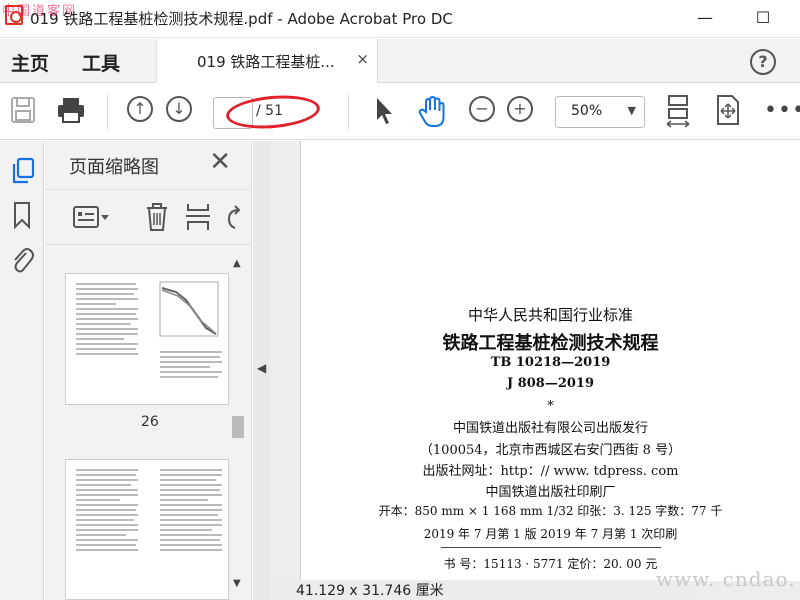  Describe the element at coordinates (433, 112) in the screenshot. I see `hand-tool-icon` at that location.